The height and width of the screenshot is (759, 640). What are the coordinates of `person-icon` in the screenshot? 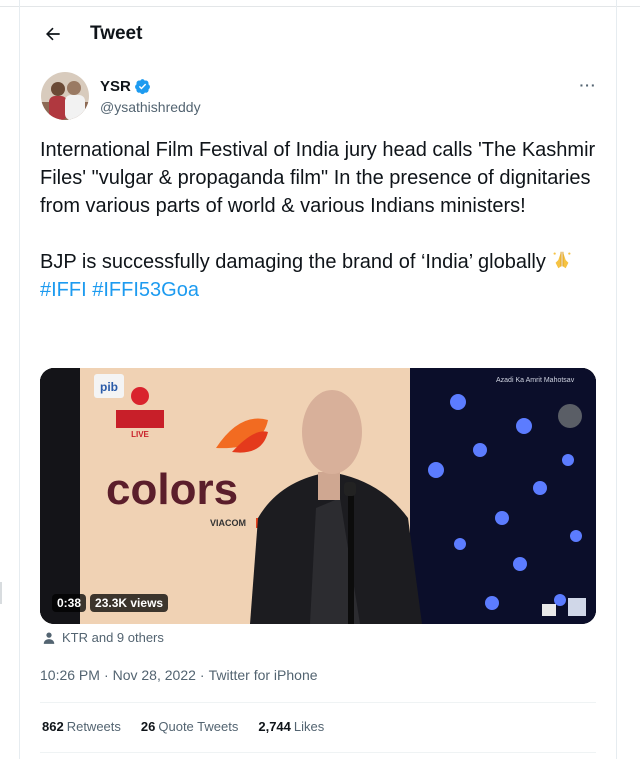 It's located at (49, 637).